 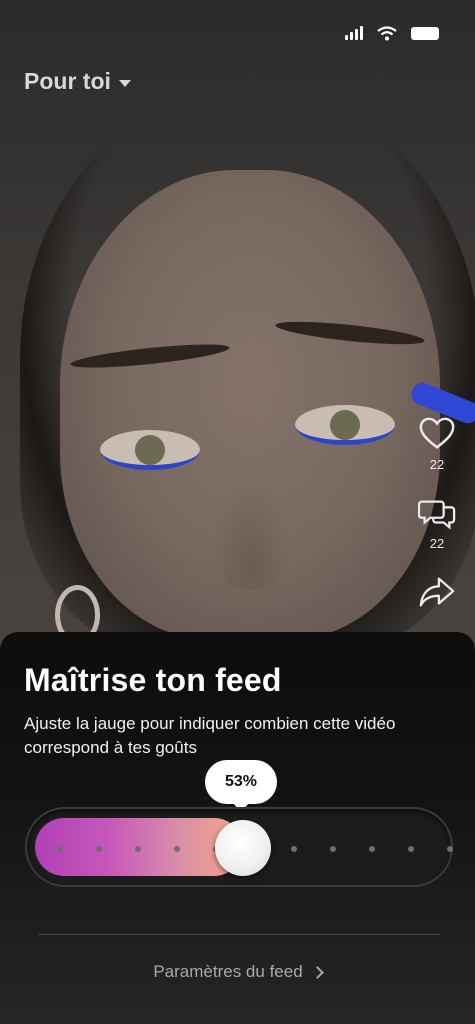 What do you see at coordinates (67, 81) in the screenshot?
I see `feed-selector-label: Pour toi` at bounding box center [67, 81].